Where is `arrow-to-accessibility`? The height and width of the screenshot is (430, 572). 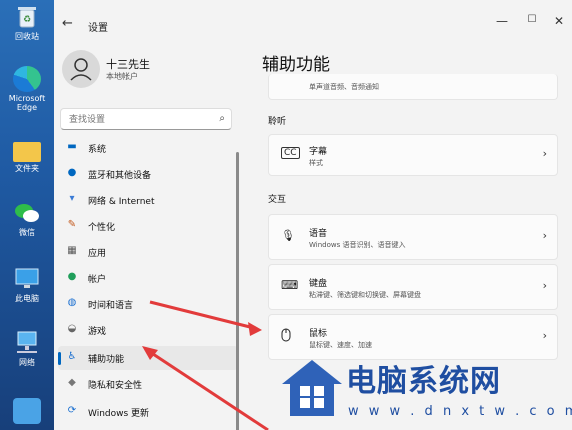 arrow-to-accessibility is located at coordinates (205, 388).